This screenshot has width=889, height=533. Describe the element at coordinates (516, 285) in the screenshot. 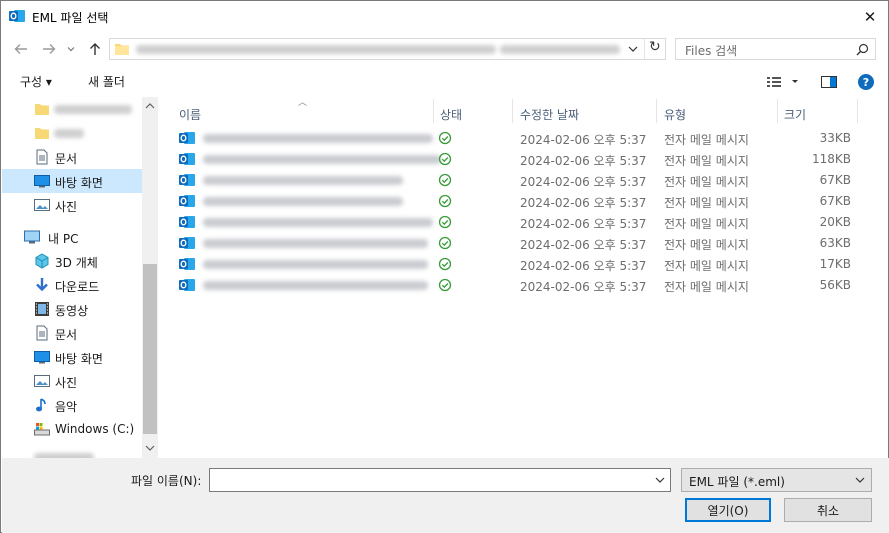

I see `file-row: 2024-02-06 오후 5:37 전자 메일 메시지 56KB` at that location.